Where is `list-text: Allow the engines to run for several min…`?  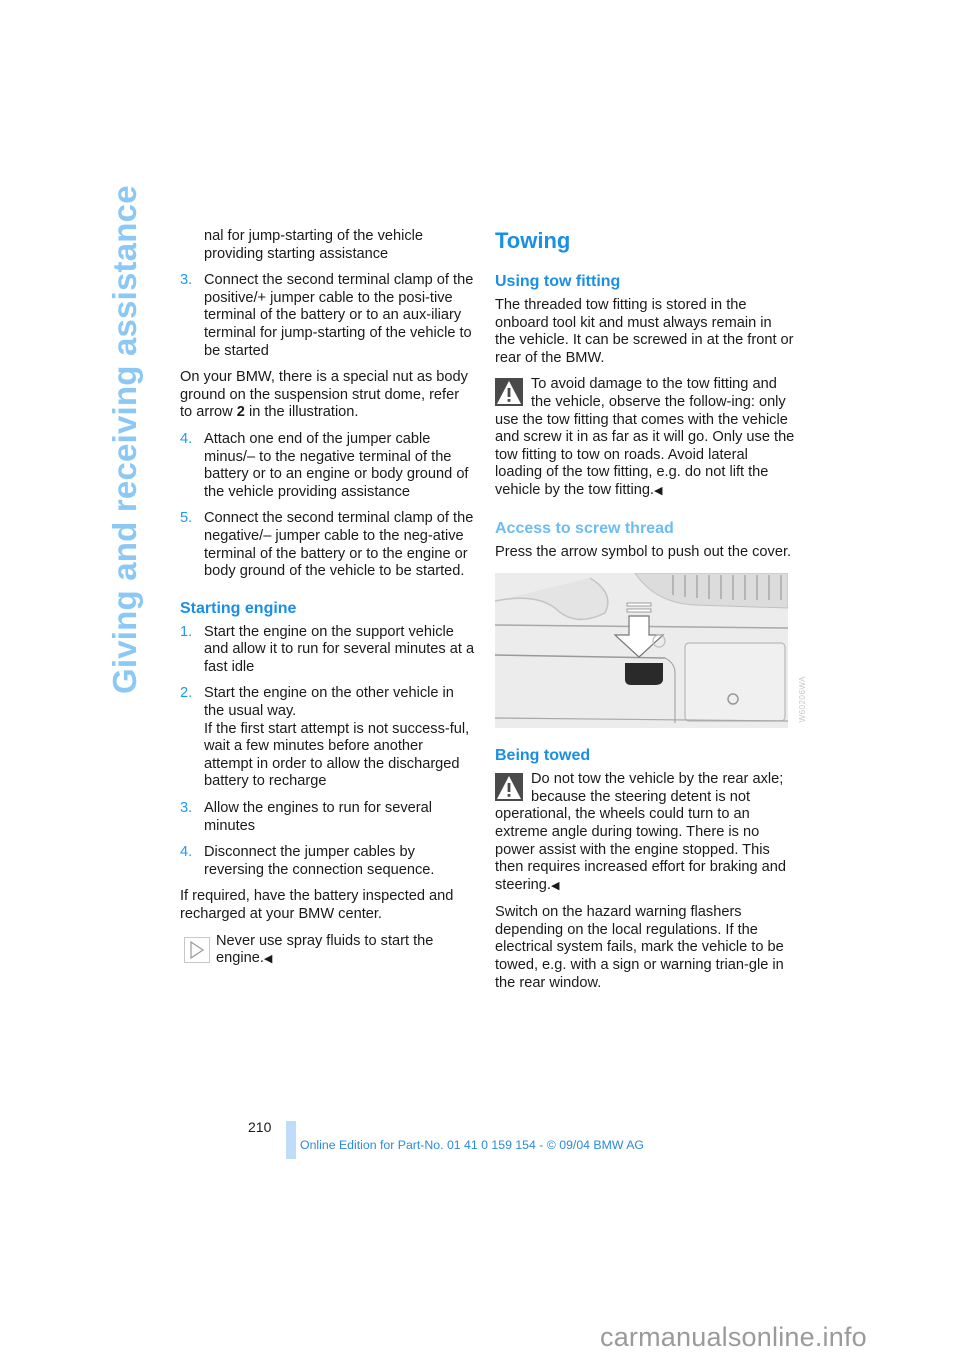
list-text: Allow the engines to run for several min… is located at coordinates (318, 817).